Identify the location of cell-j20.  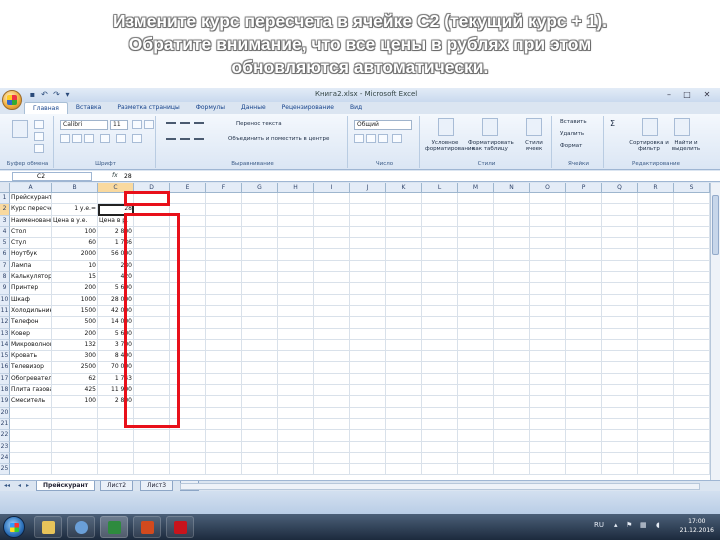
(368, 413).